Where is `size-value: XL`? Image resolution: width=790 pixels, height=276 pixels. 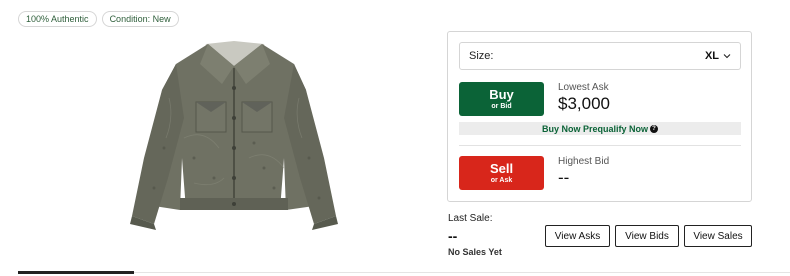
size-value: XL is located at coordinates (711, 56).